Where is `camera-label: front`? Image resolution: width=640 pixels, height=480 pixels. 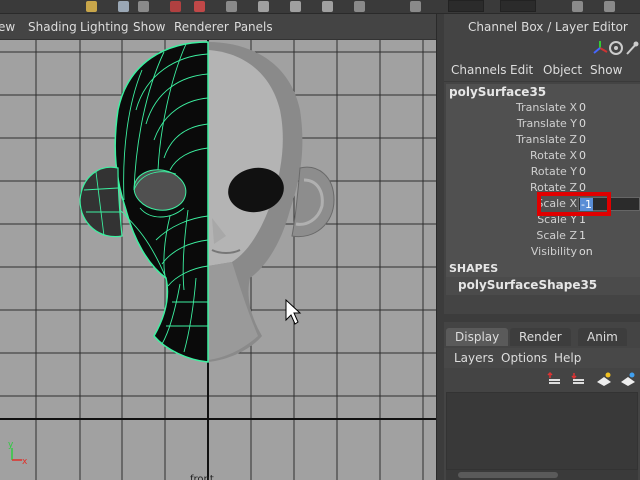
camera-label: front is located at coordinates (202, 477).